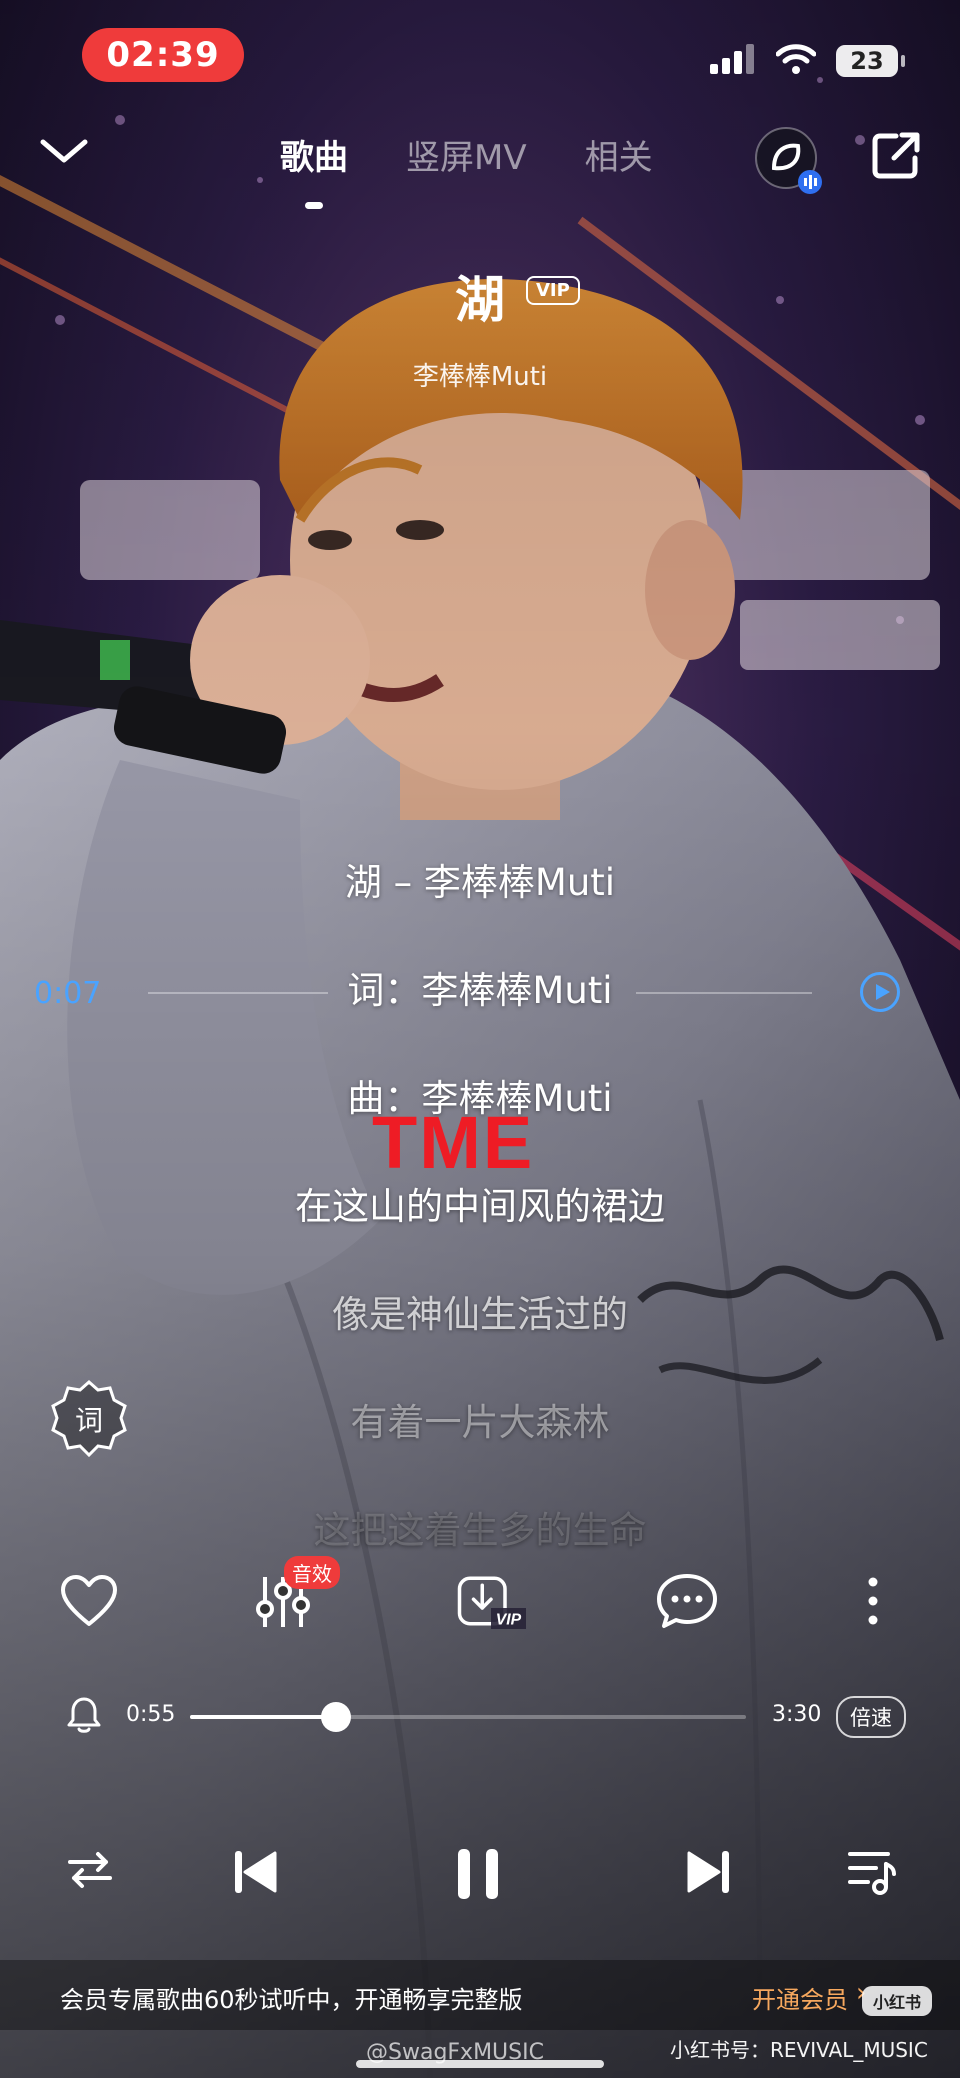  Describe the element at coordinates (796, 61) in the screenshot. I see `wifi-icon` at that location.